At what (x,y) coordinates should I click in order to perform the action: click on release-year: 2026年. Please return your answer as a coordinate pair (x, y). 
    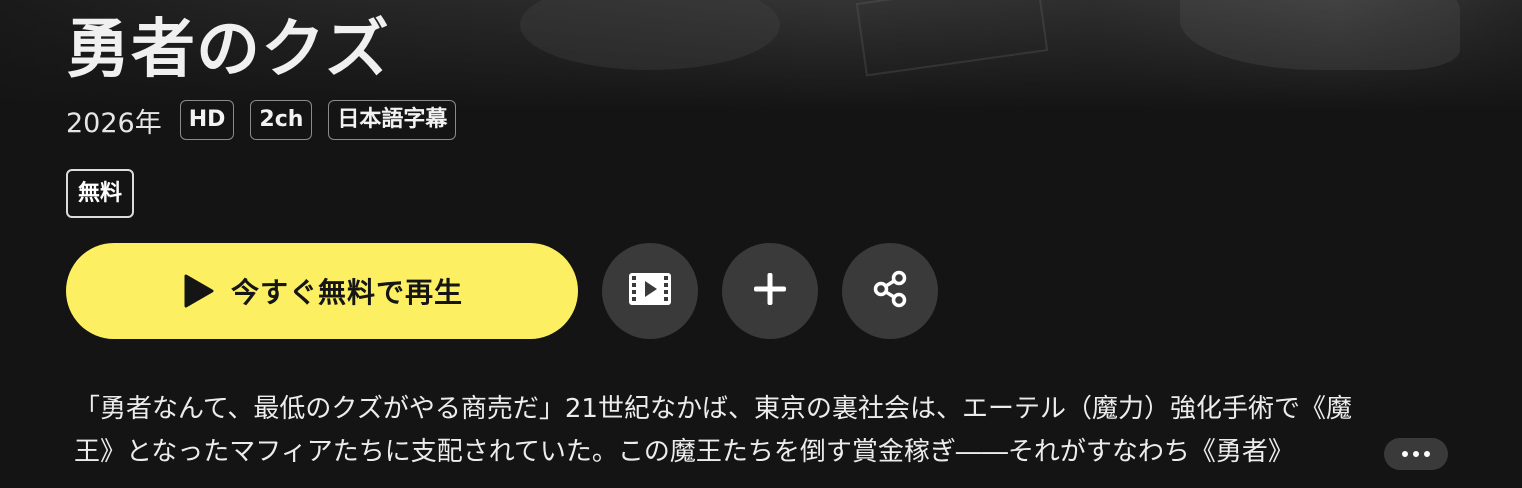
    Looking at the image, I should click on (114, 123).